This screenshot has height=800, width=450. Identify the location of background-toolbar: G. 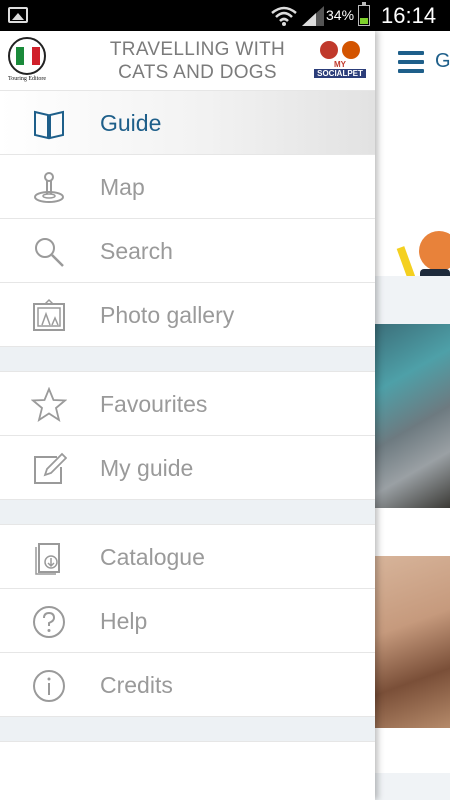
(412, 61).